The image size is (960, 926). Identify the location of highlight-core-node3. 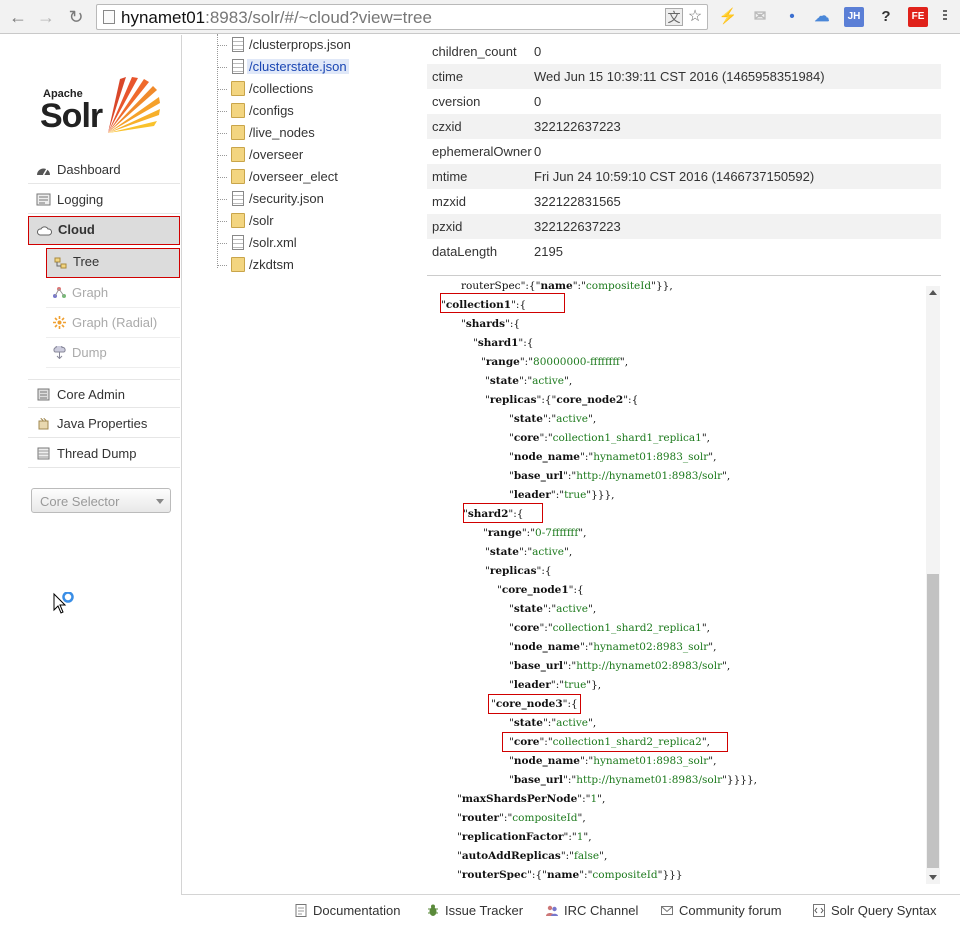
(534, 704).